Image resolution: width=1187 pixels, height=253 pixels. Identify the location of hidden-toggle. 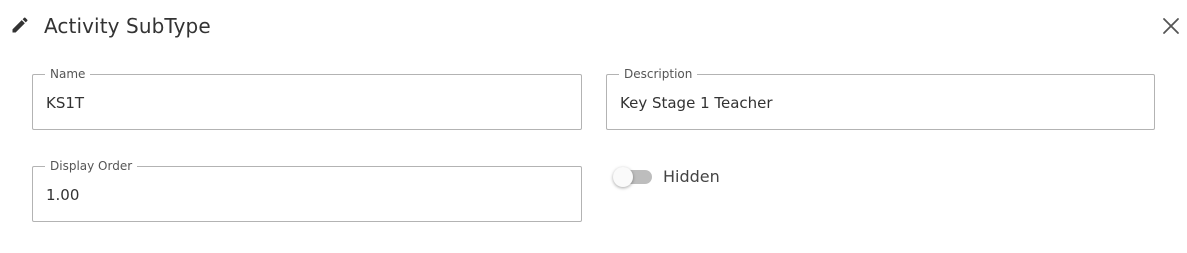
(634, 177).